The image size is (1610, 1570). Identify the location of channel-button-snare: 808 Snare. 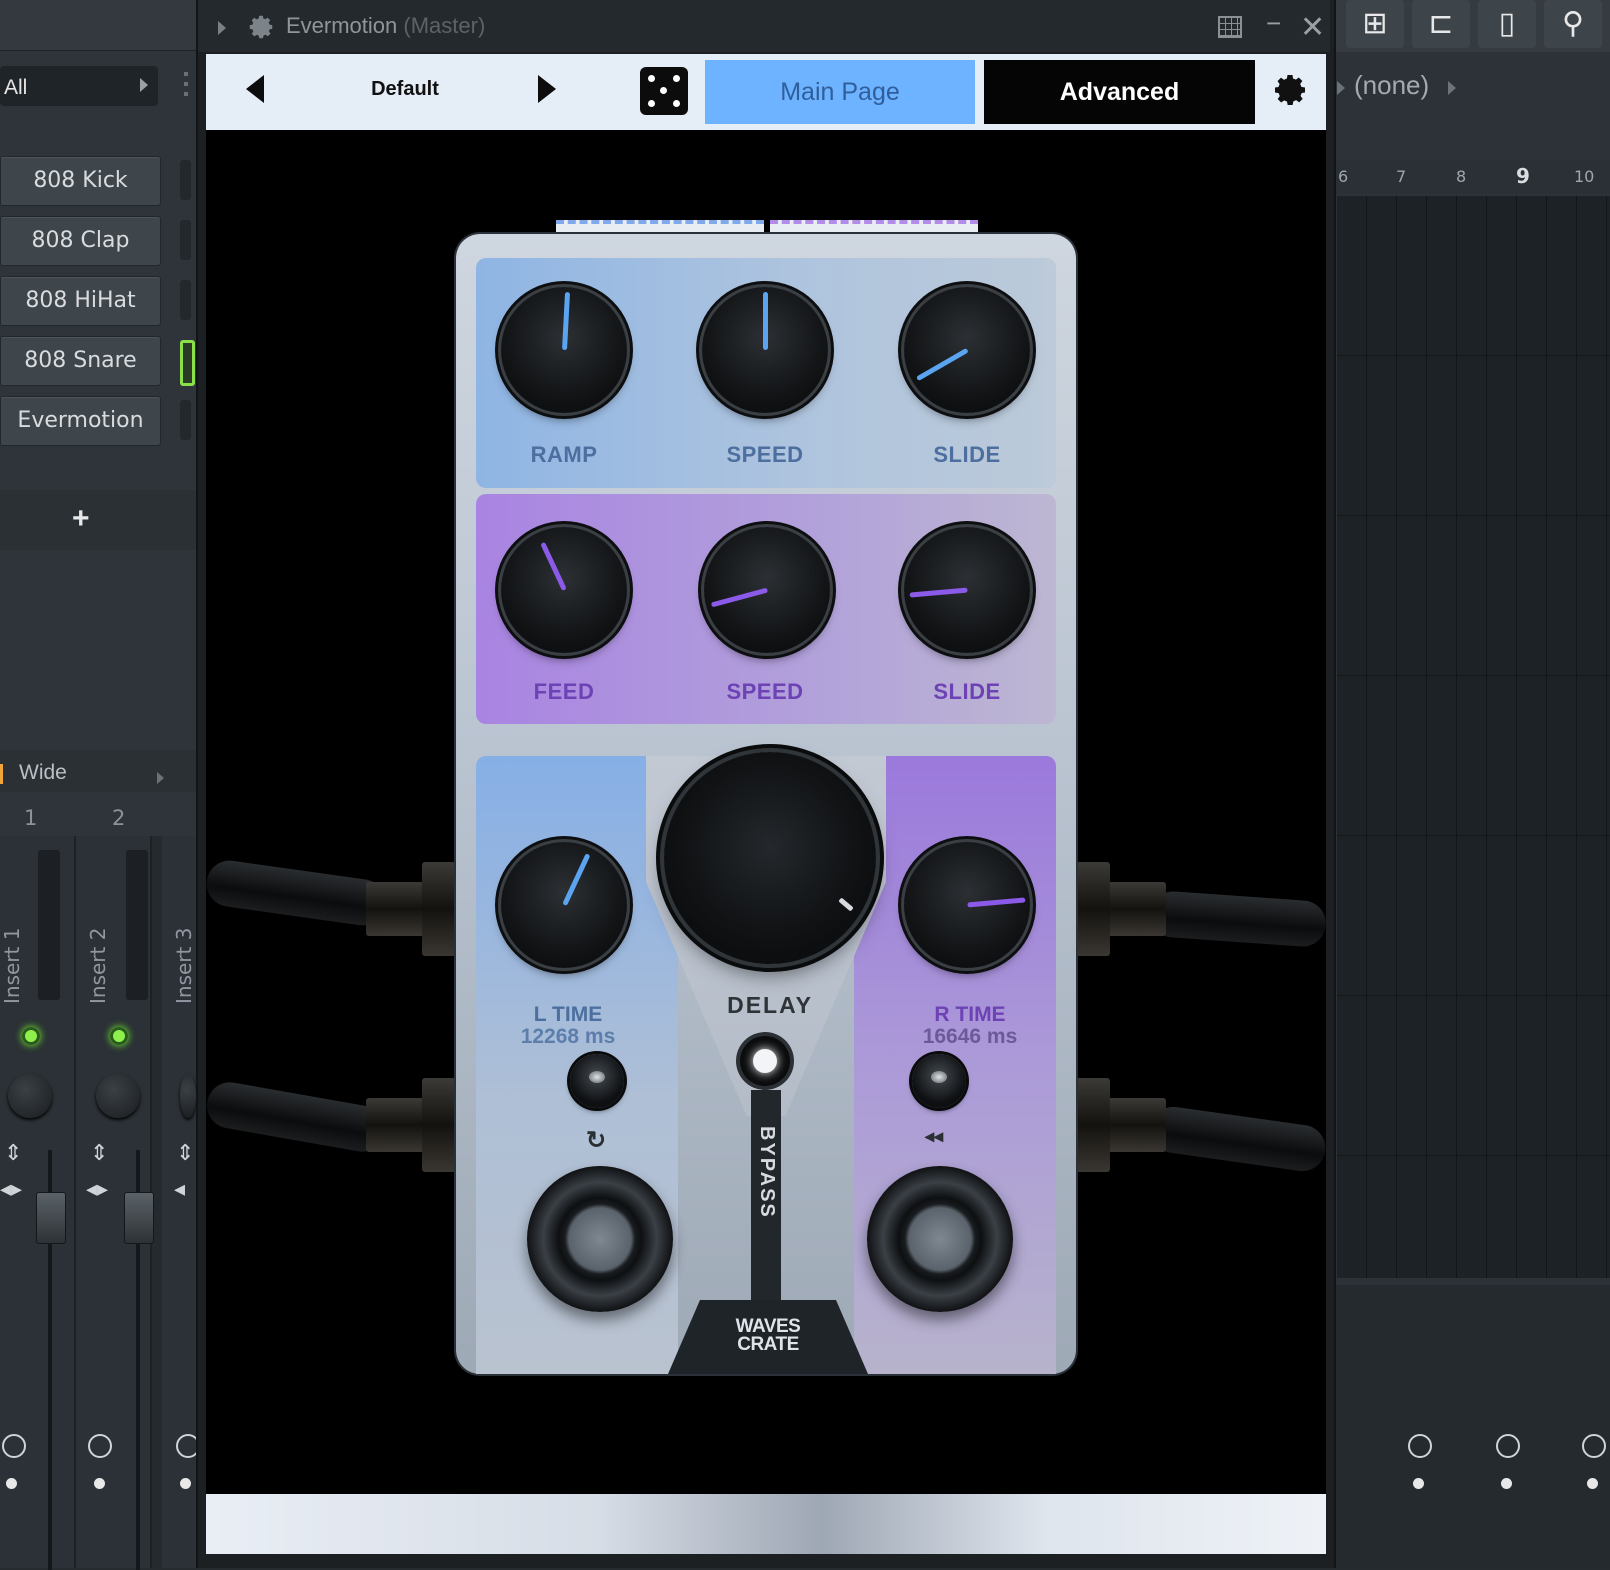
(80, 361).